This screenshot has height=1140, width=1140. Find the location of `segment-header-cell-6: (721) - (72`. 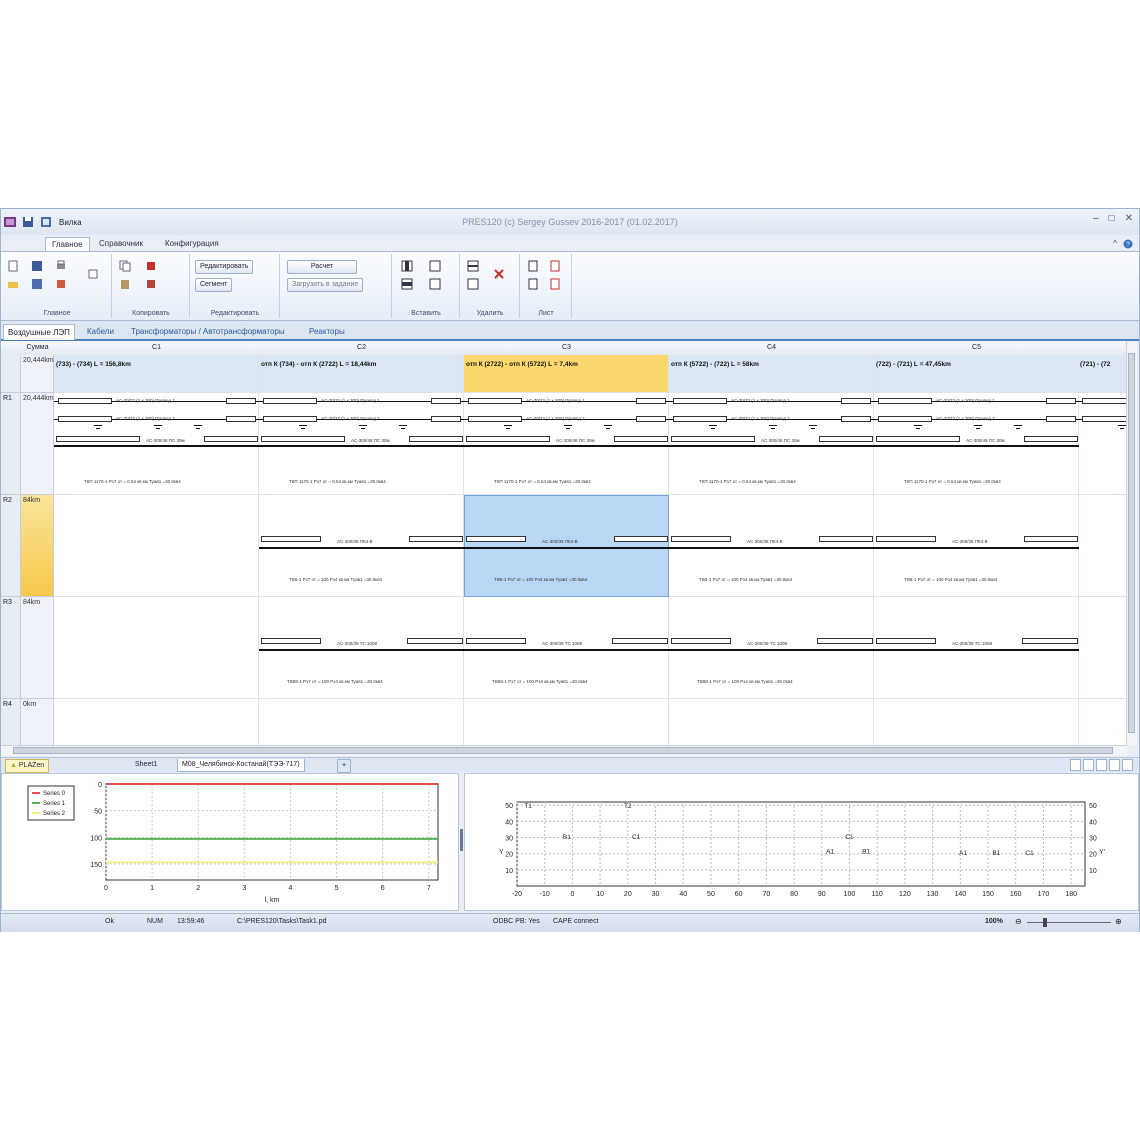

segment-header-cell-6: (721) - (72 is located at coordinates (1102, 374).